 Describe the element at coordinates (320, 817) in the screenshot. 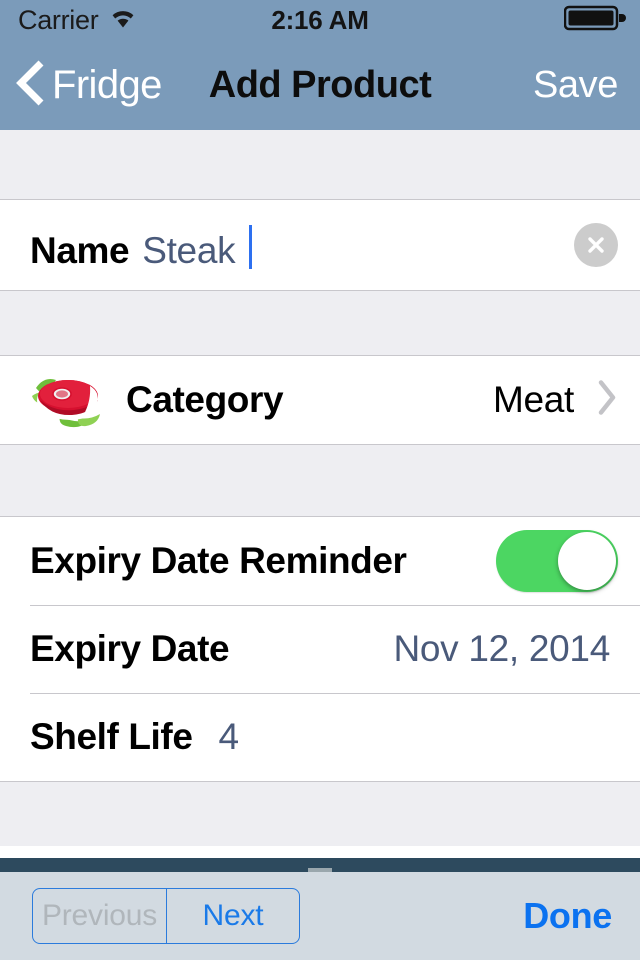

I see `section-gap-bottom` at that location.